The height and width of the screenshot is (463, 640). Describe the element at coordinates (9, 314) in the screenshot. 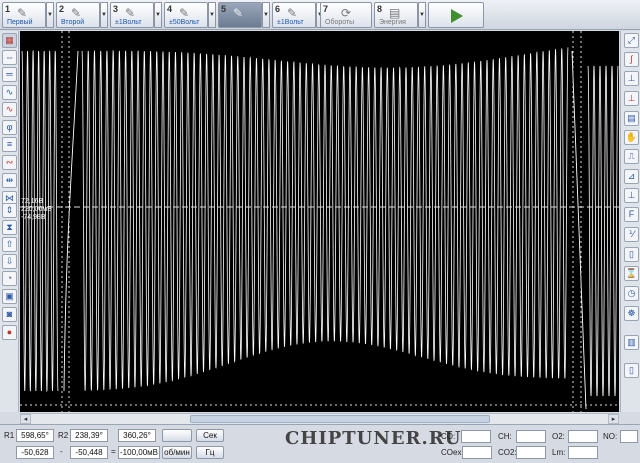

I see `camera-icon: ◙` at that location.